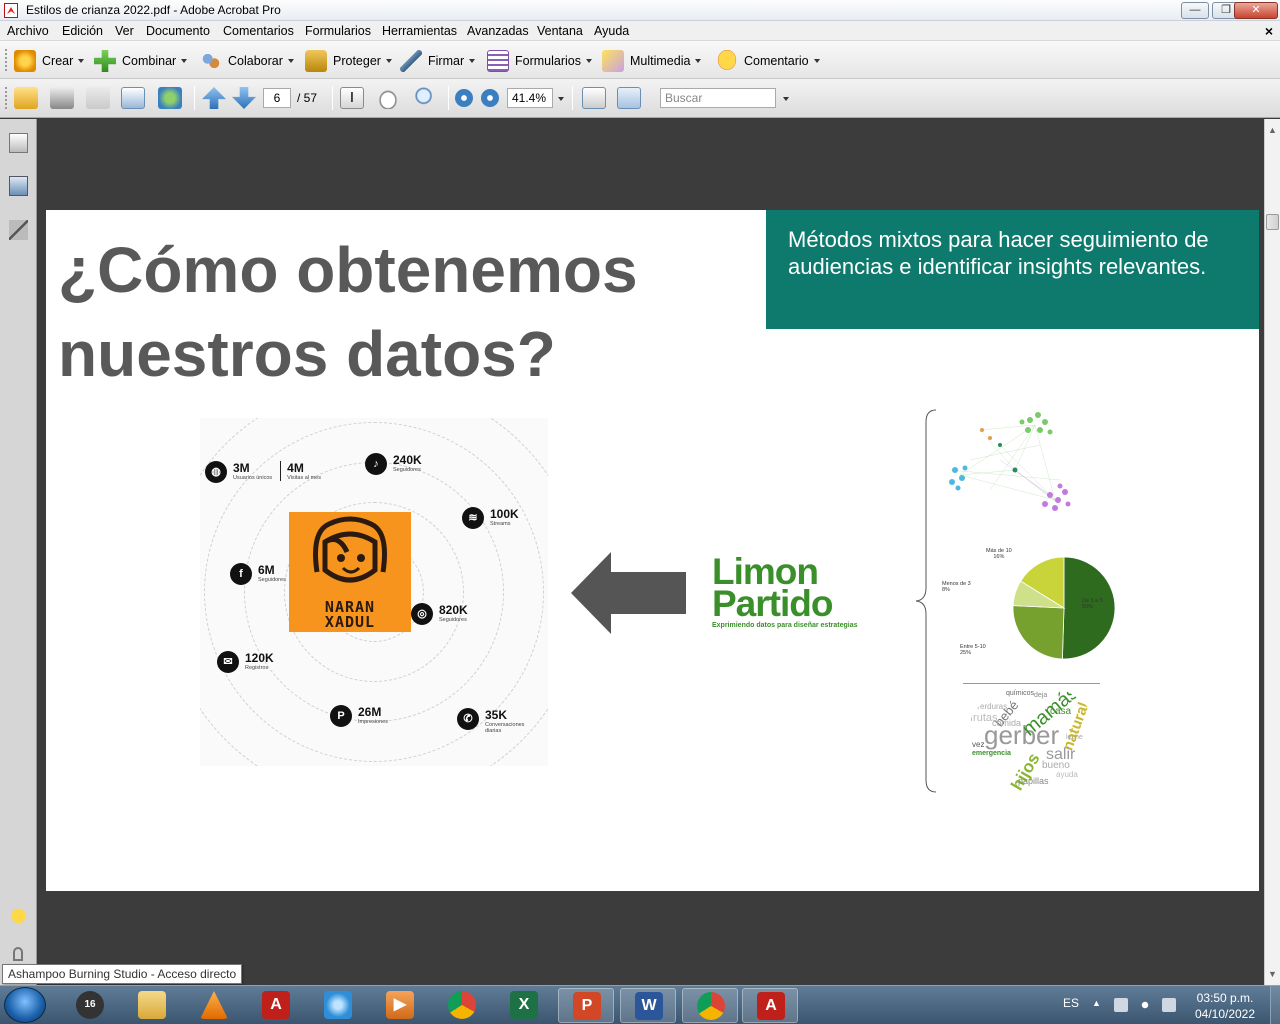  What do you see at coordinates (338, 31) in the screenshot?
I see `menu-formularios: Formularios` at bounding box center [338, 31].